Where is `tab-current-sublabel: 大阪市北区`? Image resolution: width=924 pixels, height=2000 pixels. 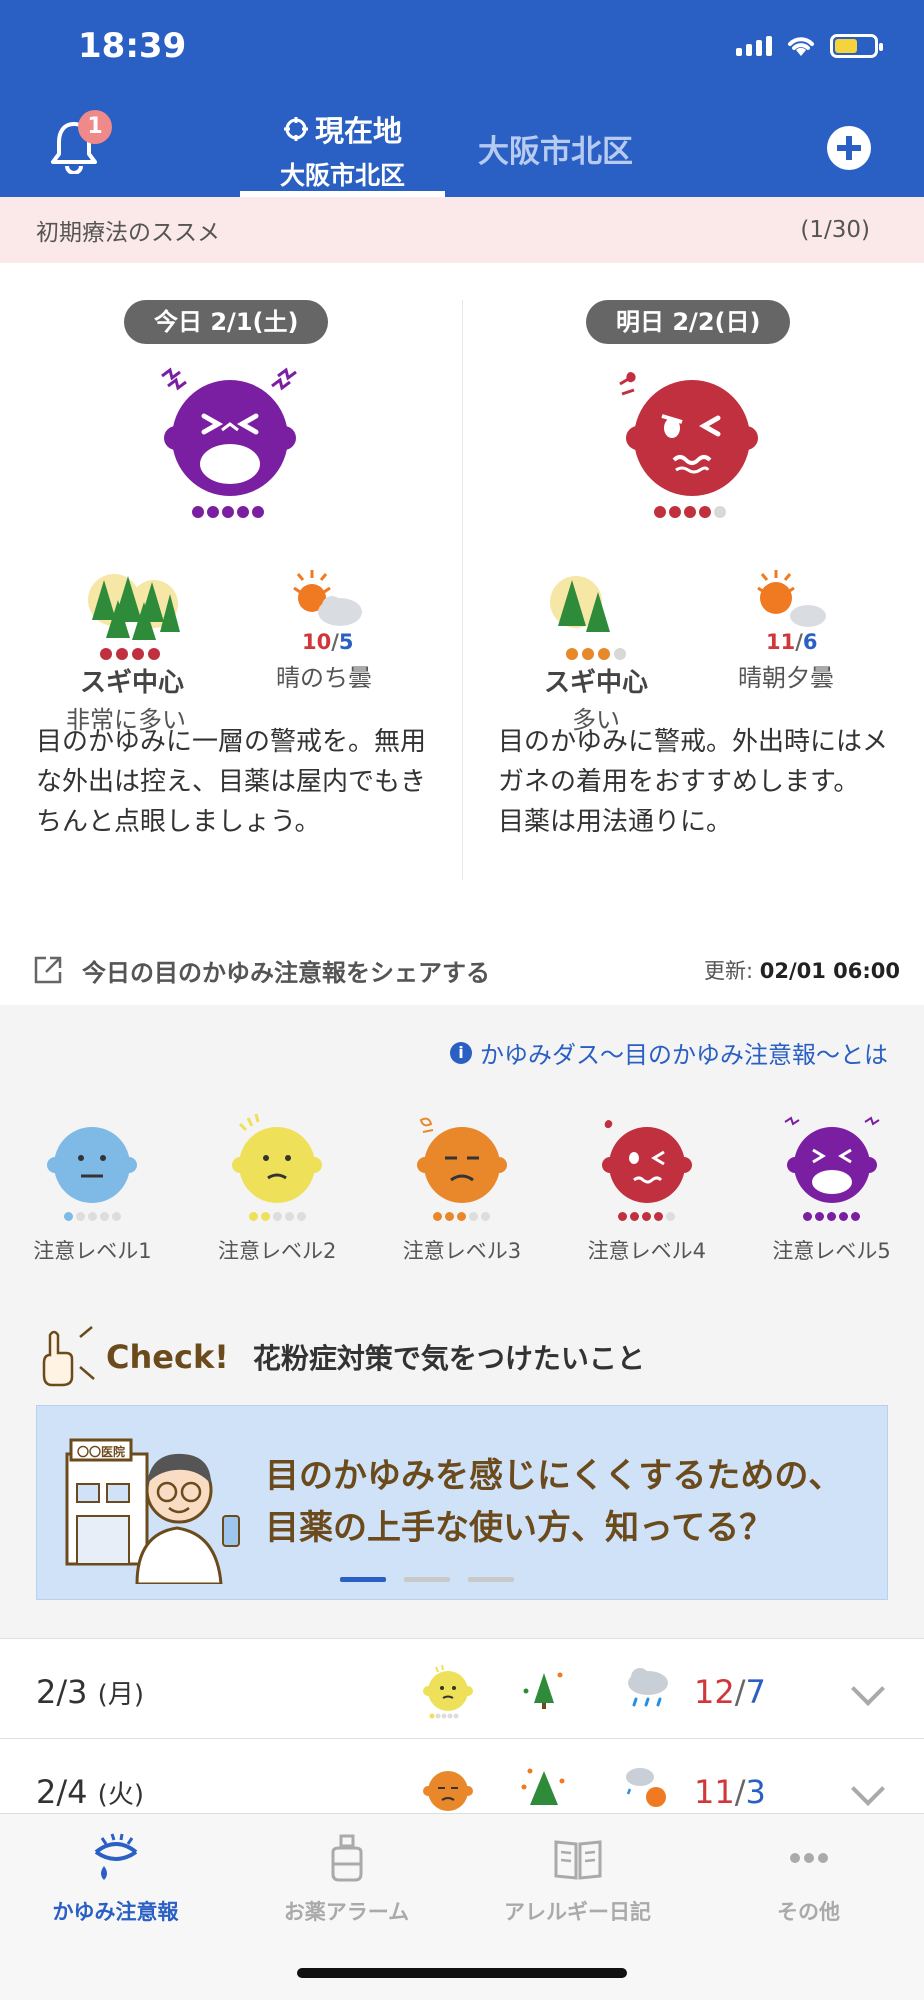 tab-current-sublabel: 大阪市北区 is located at coordinates (342, 175).